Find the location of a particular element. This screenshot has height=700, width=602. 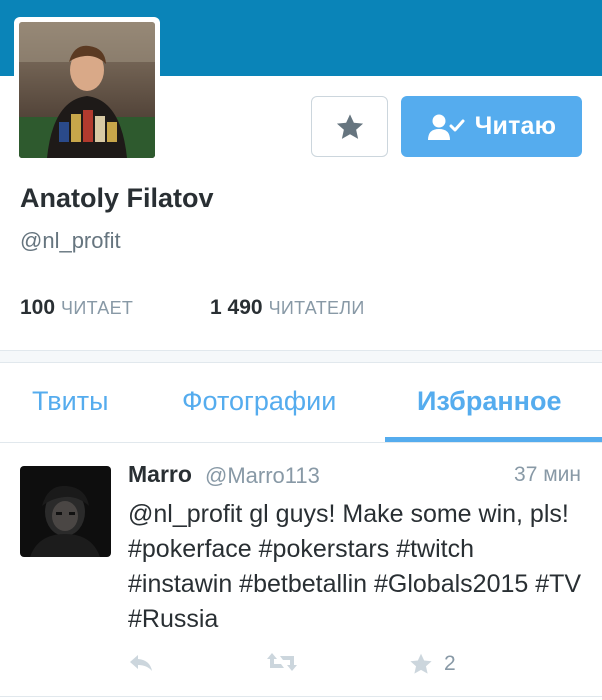

tabs-divider is located at coordinates (301, 442).